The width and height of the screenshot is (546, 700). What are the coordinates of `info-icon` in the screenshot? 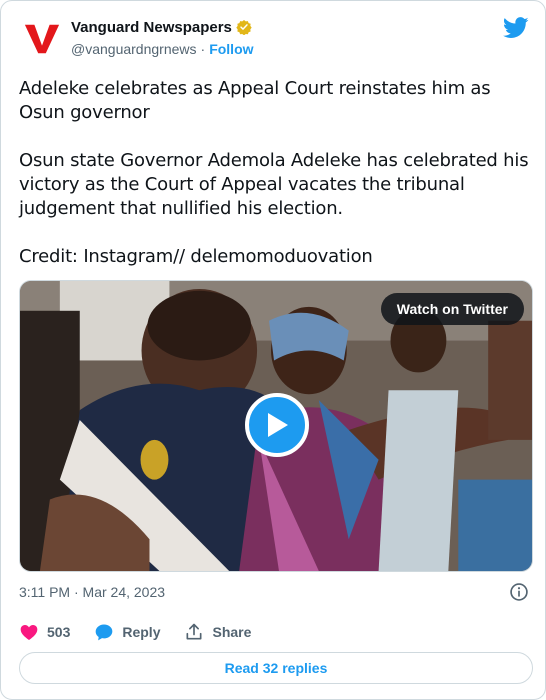 It's located at (519, 592).